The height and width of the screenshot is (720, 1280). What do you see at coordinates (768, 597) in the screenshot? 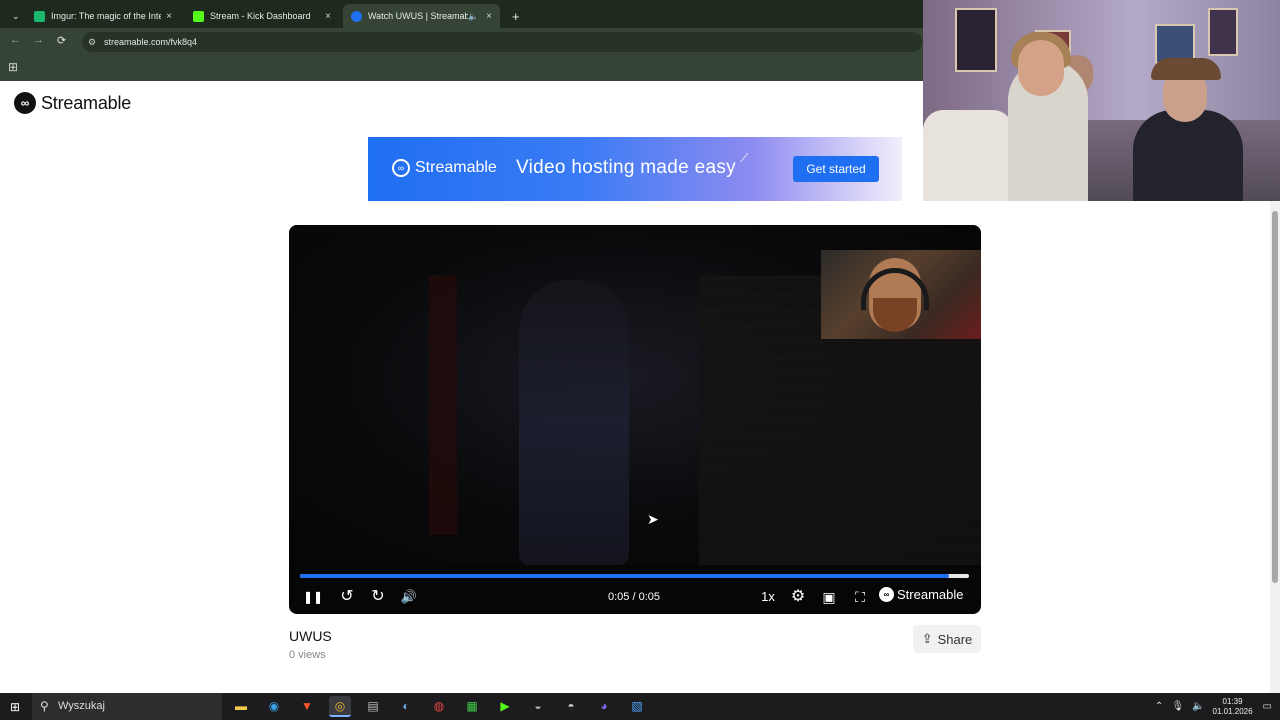
I see `playback-speed-button: 1x` at bounding box center [768, 597].